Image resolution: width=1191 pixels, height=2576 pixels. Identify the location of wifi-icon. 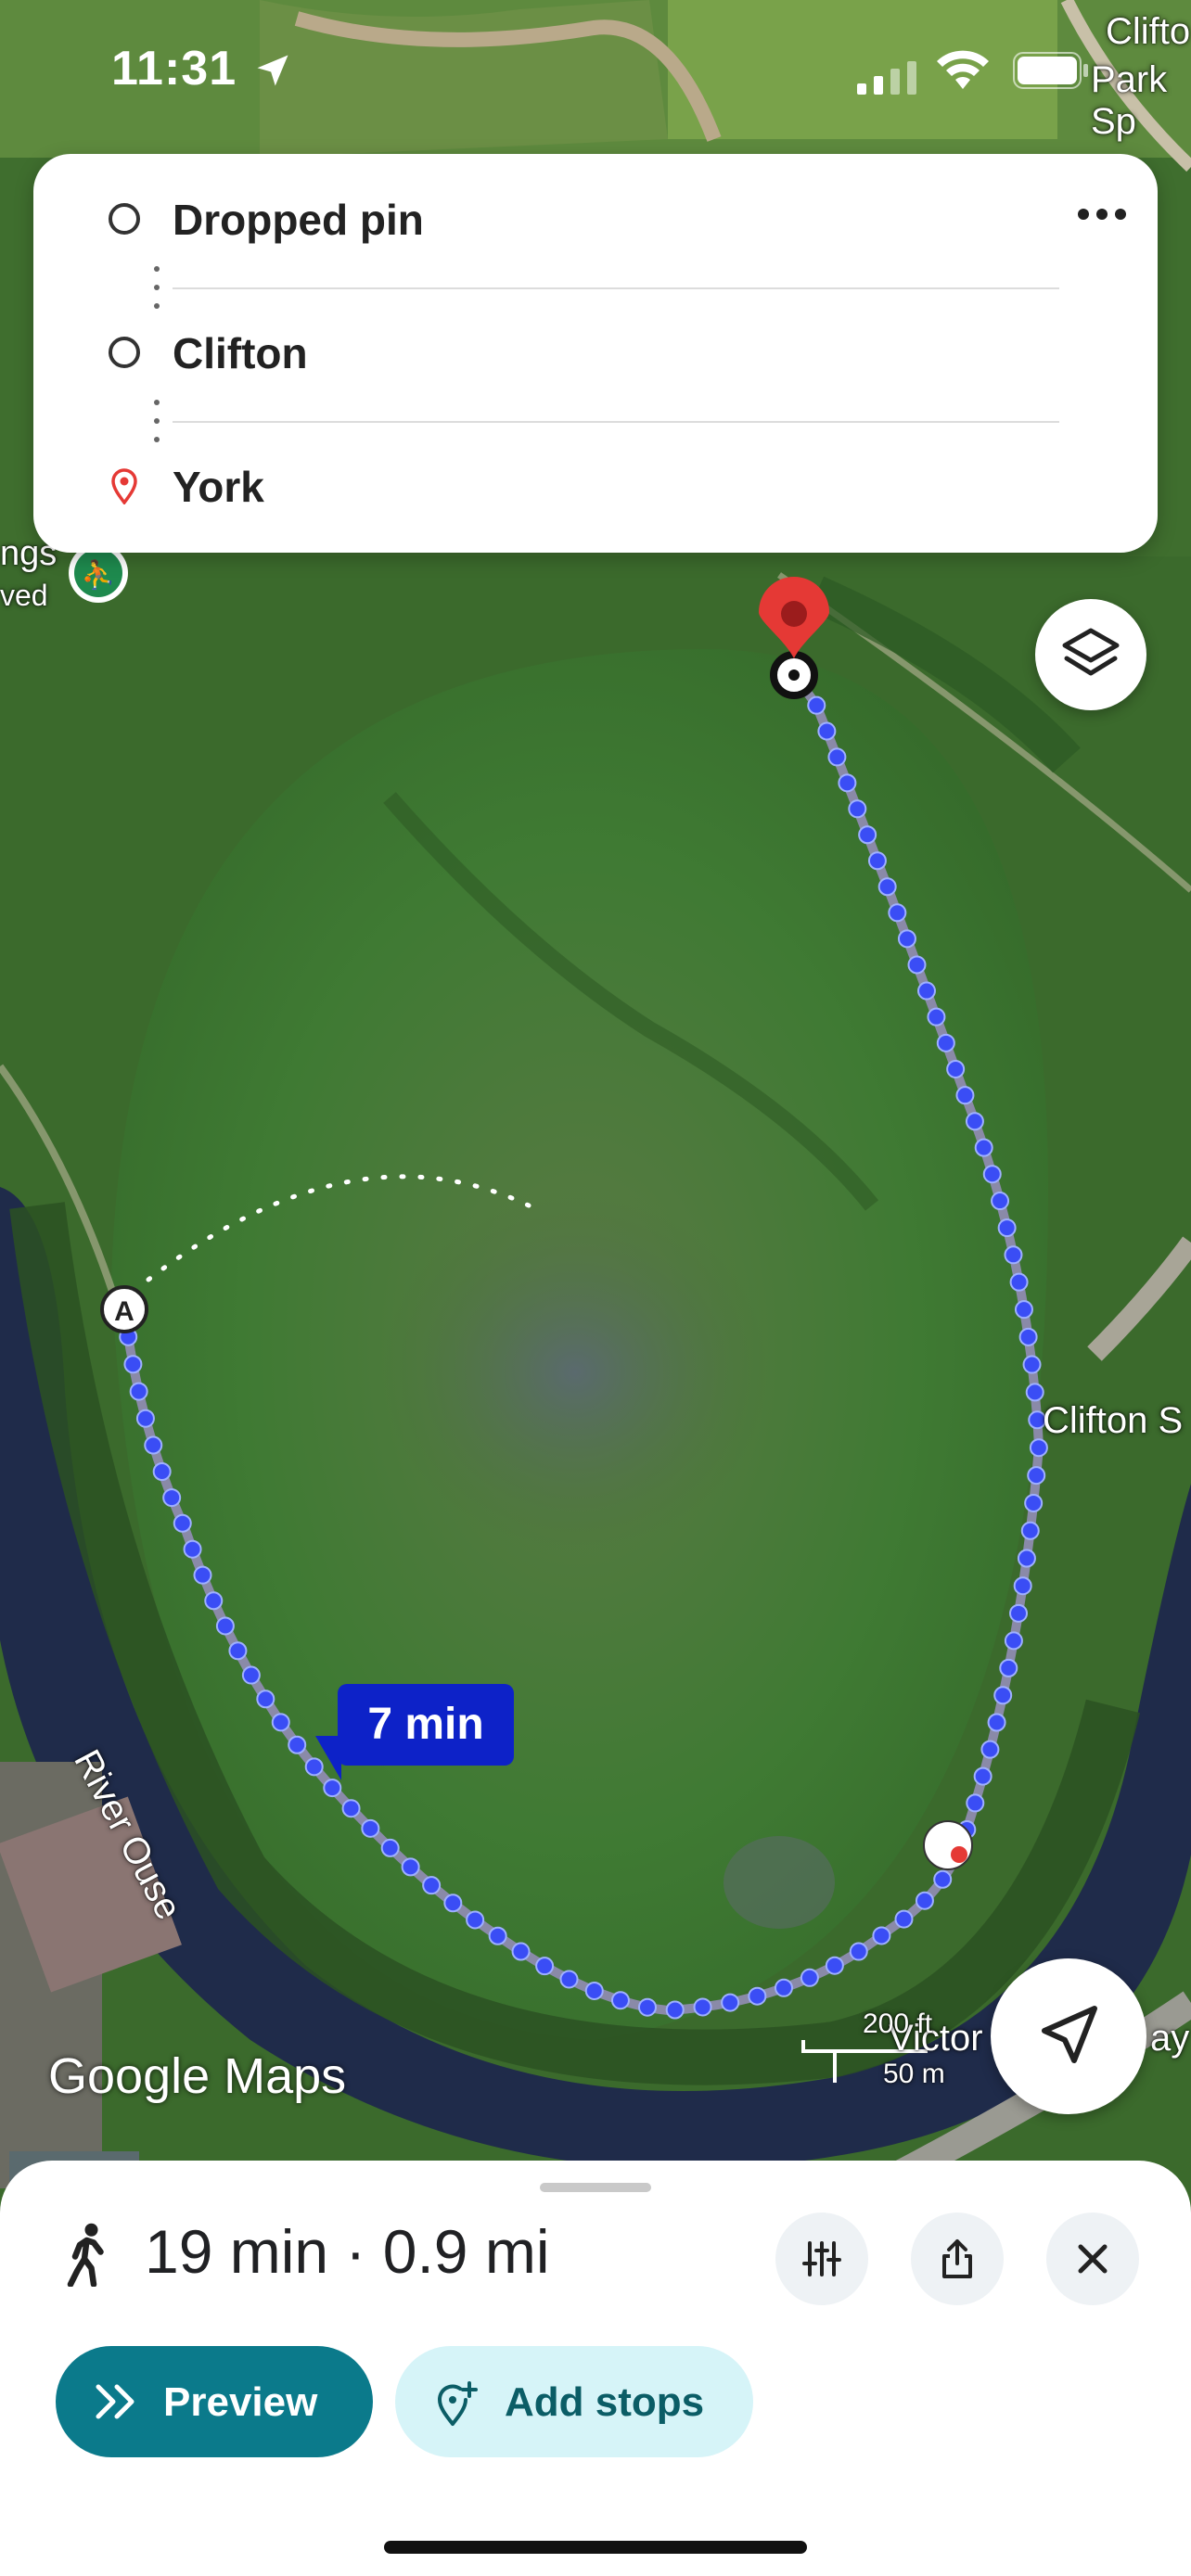
(963, 69).